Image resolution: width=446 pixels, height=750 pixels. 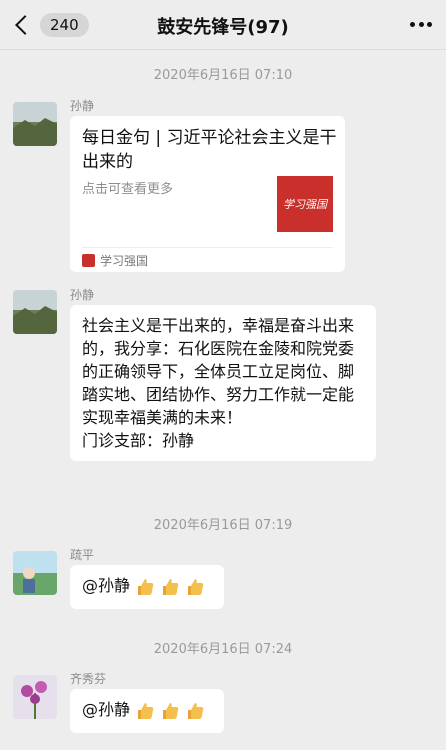 What do you see at coordinates (207, 247) in the screenshot?
I see `card-divider` at bounding box center [207, 247].